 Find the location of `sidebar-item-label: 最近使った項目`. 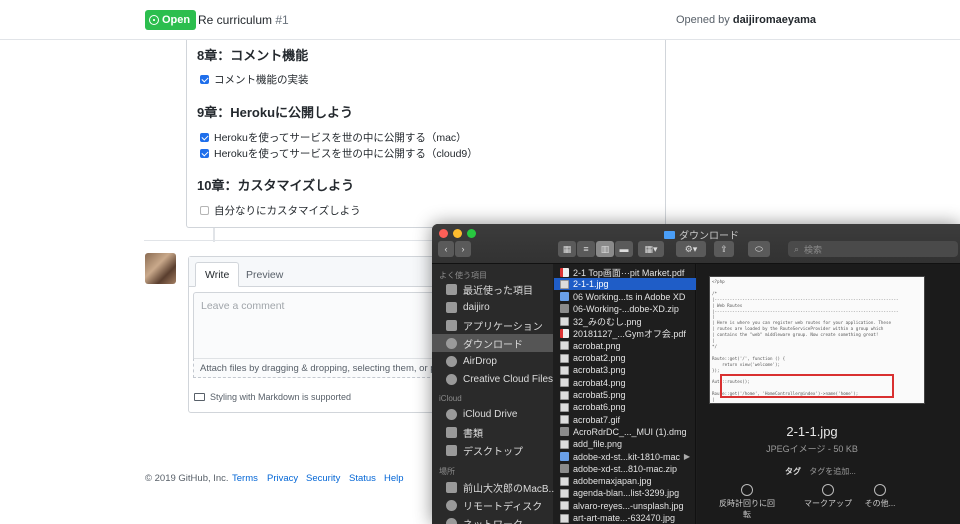

sidebar-item-label: 最近使った項目 is located at coordinates (498, 291).